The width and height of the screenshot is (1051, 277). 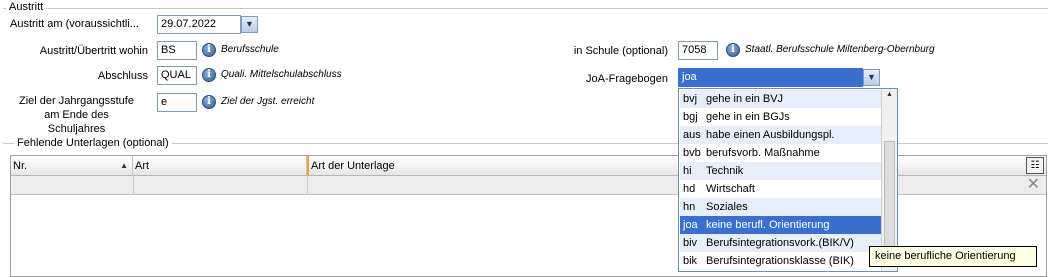 I want to click on option-text: gehe in ein BGJs, so click(x=748, y=117).